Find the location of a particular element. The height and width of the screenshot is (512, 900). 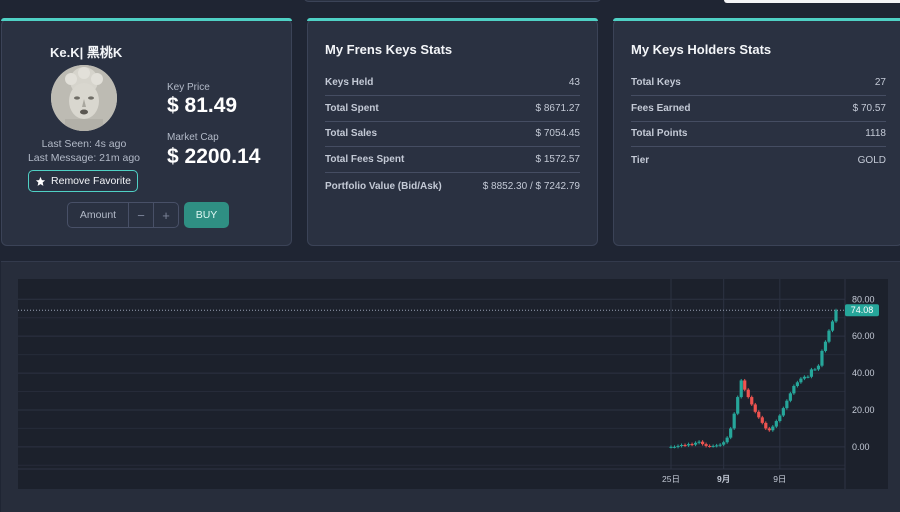

stats-label: Total Points is located at coordinates (659, 134).